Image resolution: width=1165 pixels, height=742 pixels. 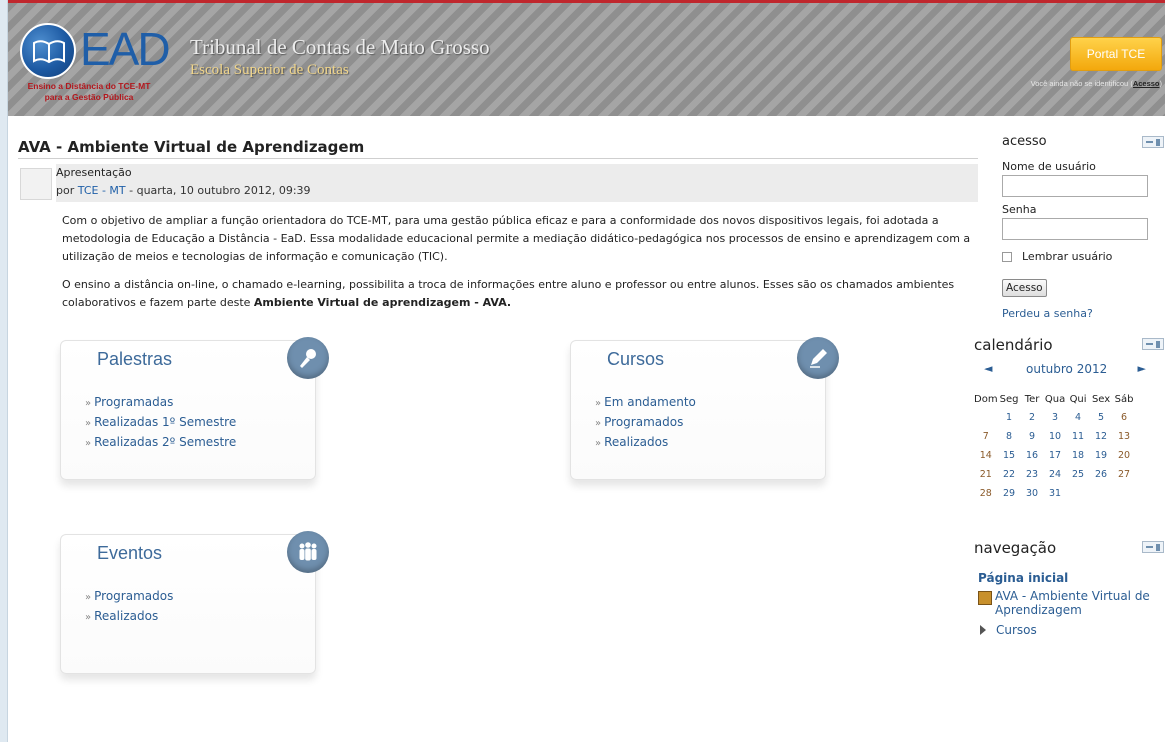 What do you see at coordinates (1083, 313) in the screenshot?
I see `forgot-password-link: Perdeu a senha?` at bounding box center [1083, 313].